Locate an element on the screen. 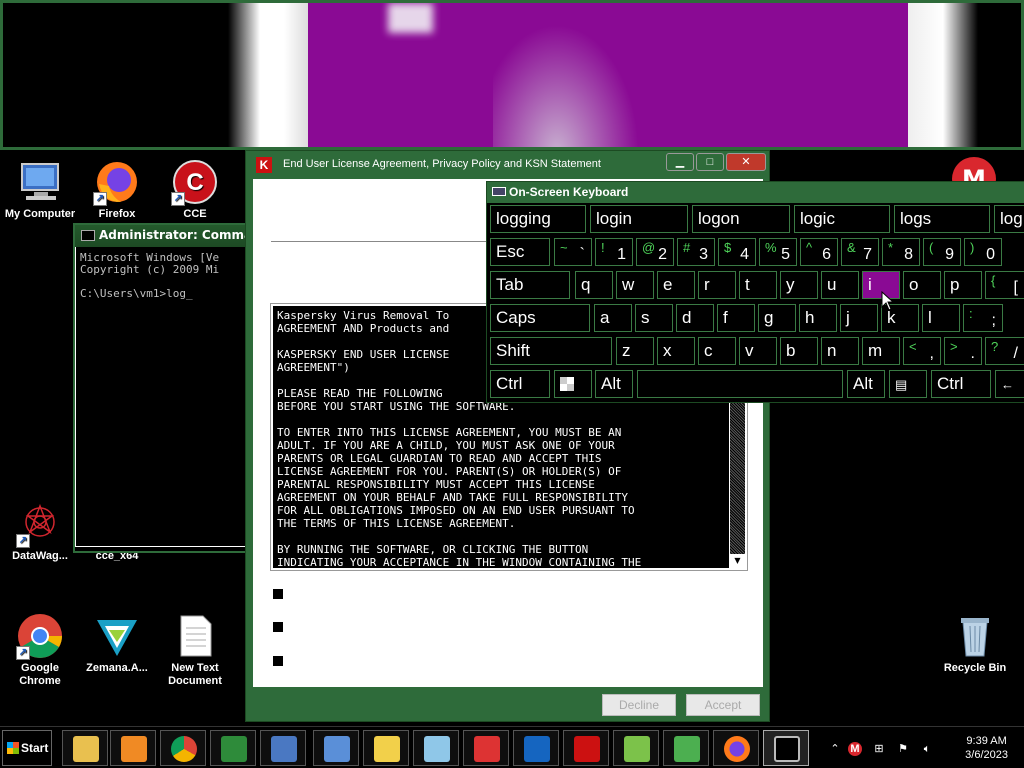  scroll-down-arrow-icon: ▼ is located at coordinates (737, 561).